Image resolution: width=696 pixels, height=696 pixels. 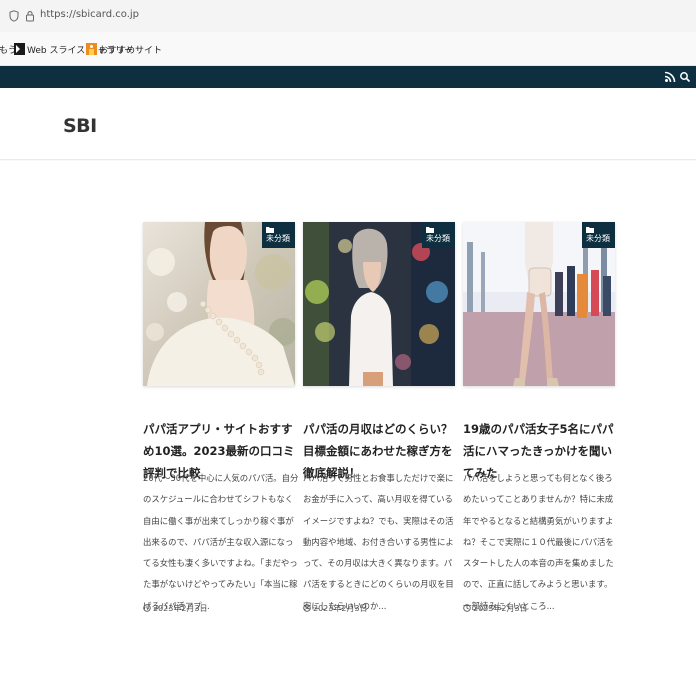 What do you see at coordinates (685, 77) in the screenshot?
I see `search-icon` at bounding box center [685, 77].